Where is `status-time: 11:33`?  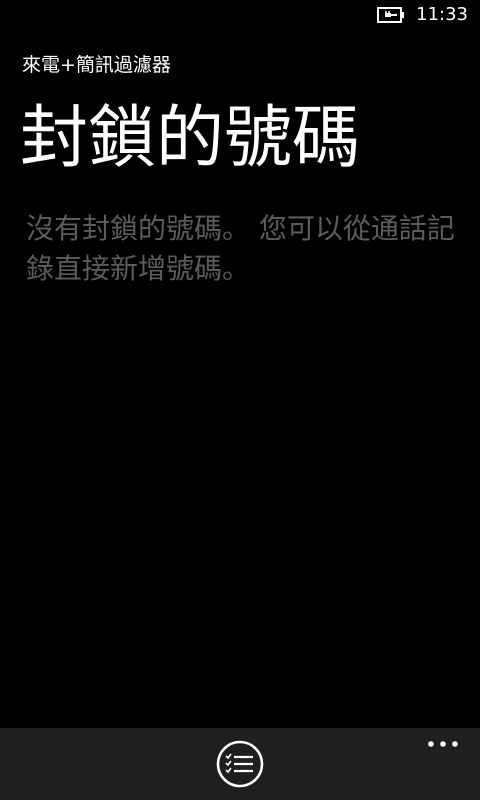
status-time: 11:33 is located at coordinates (442, 14).